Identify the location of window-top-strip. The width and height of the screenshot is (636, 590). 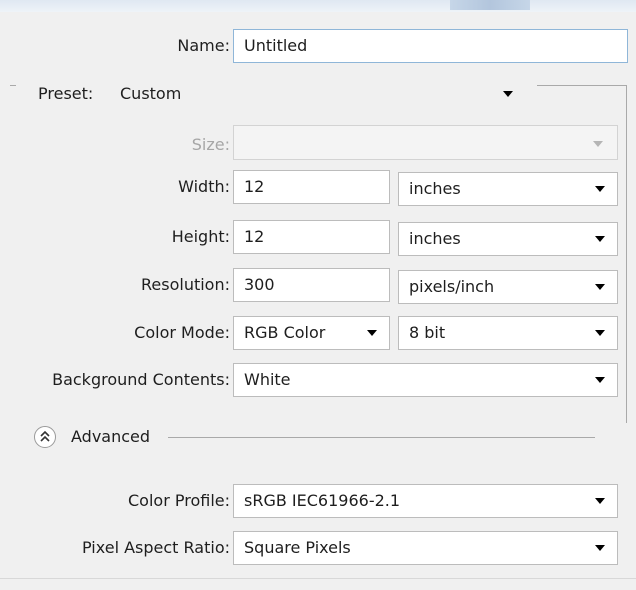
(318, 6).